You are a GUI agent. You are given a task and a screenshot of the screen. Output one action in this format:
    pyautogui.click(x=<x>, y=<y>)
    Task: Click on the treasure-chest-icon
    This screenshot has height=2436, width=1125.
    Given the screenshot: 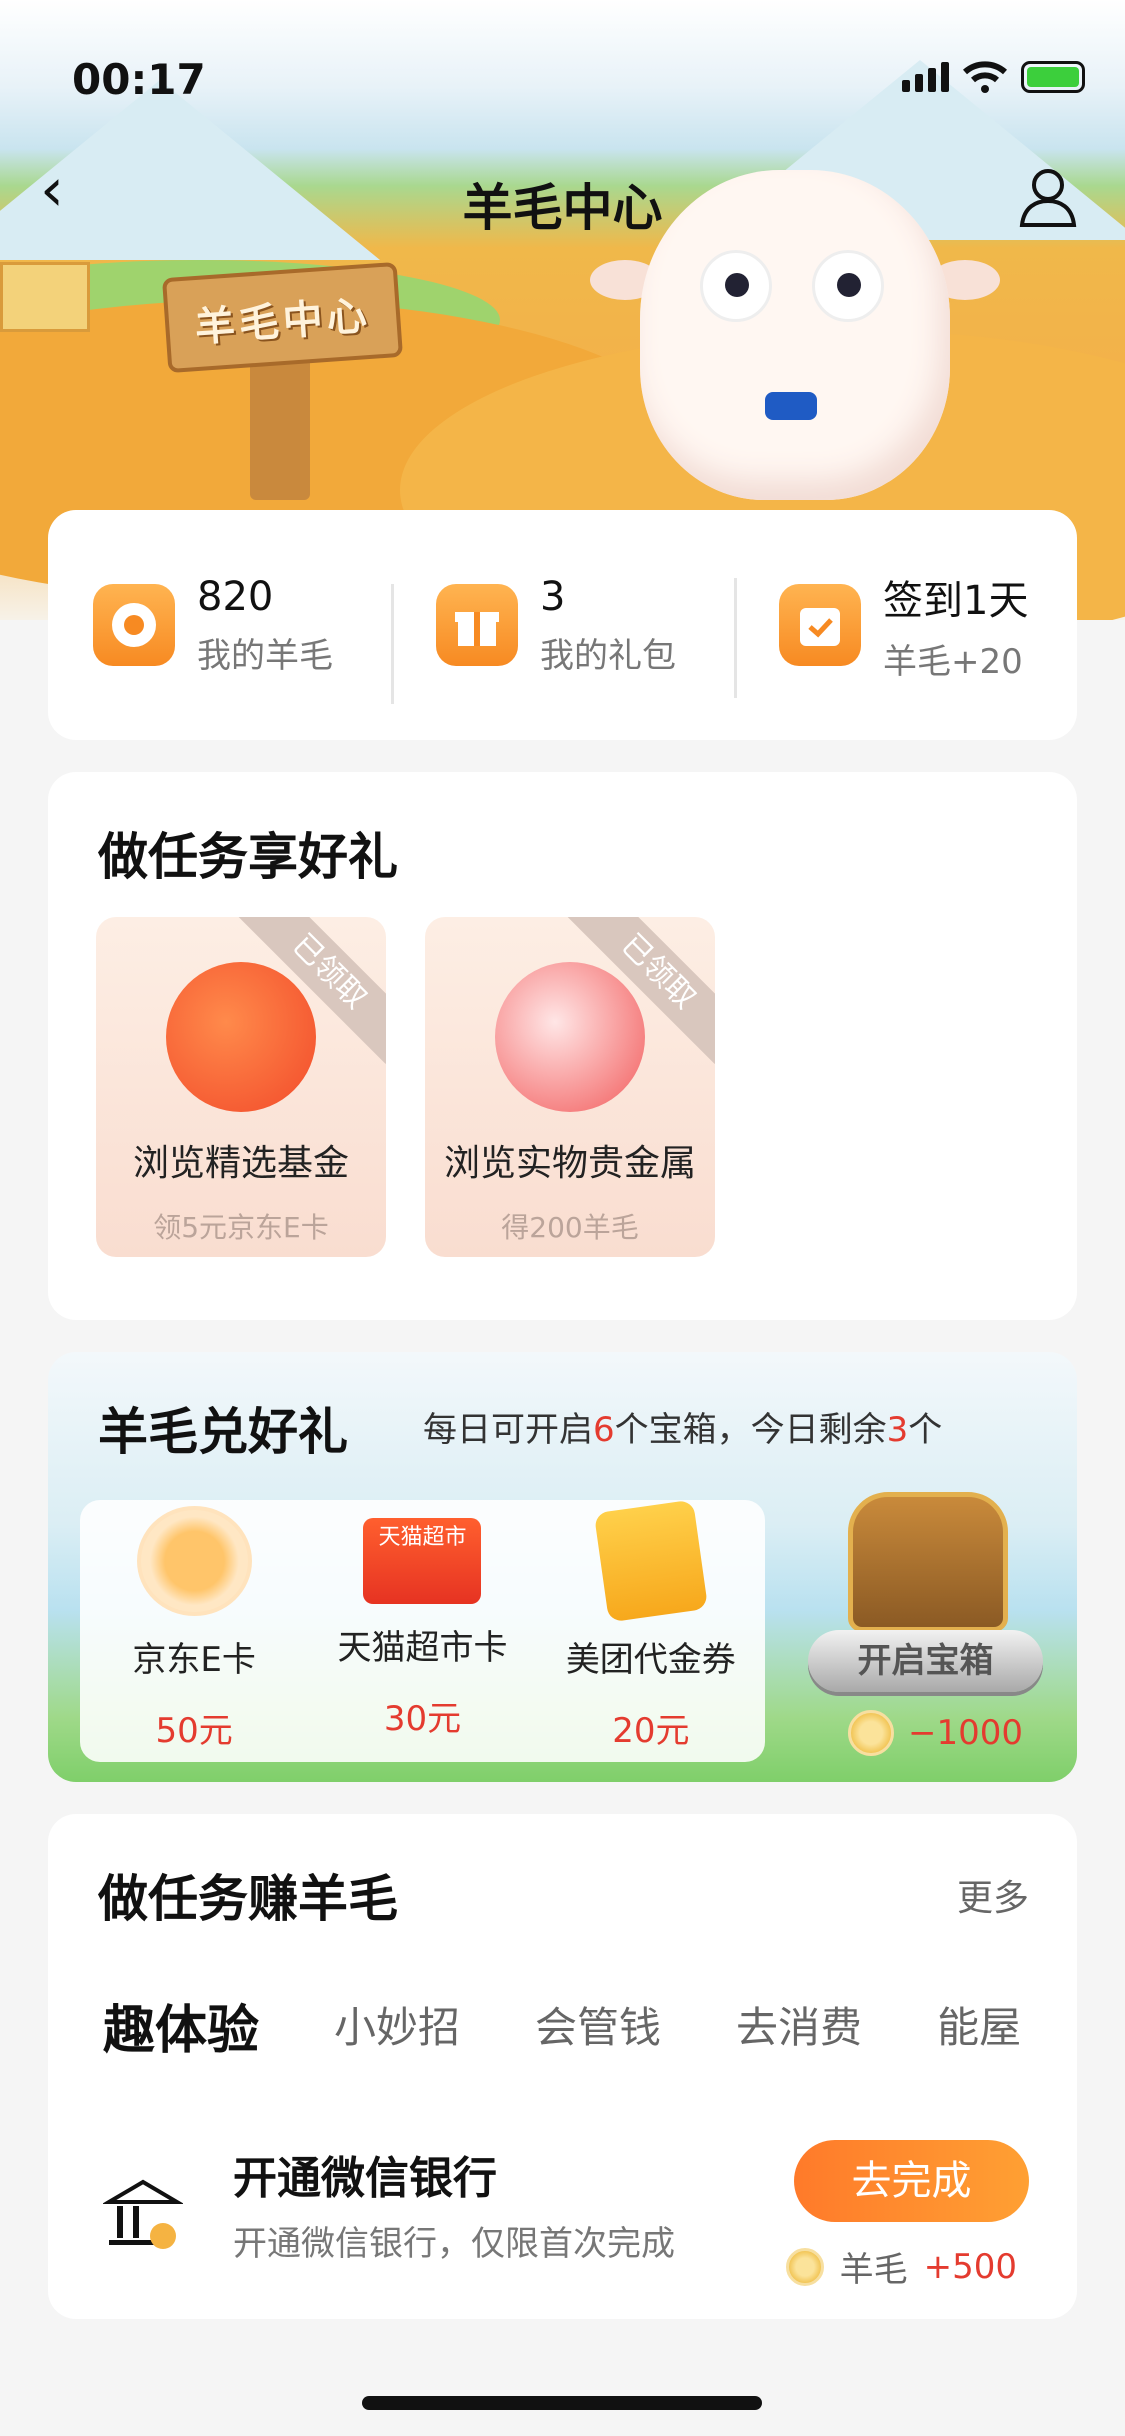 What is the action you would take?
    pyautogui.click(x=928, y=1562)
    